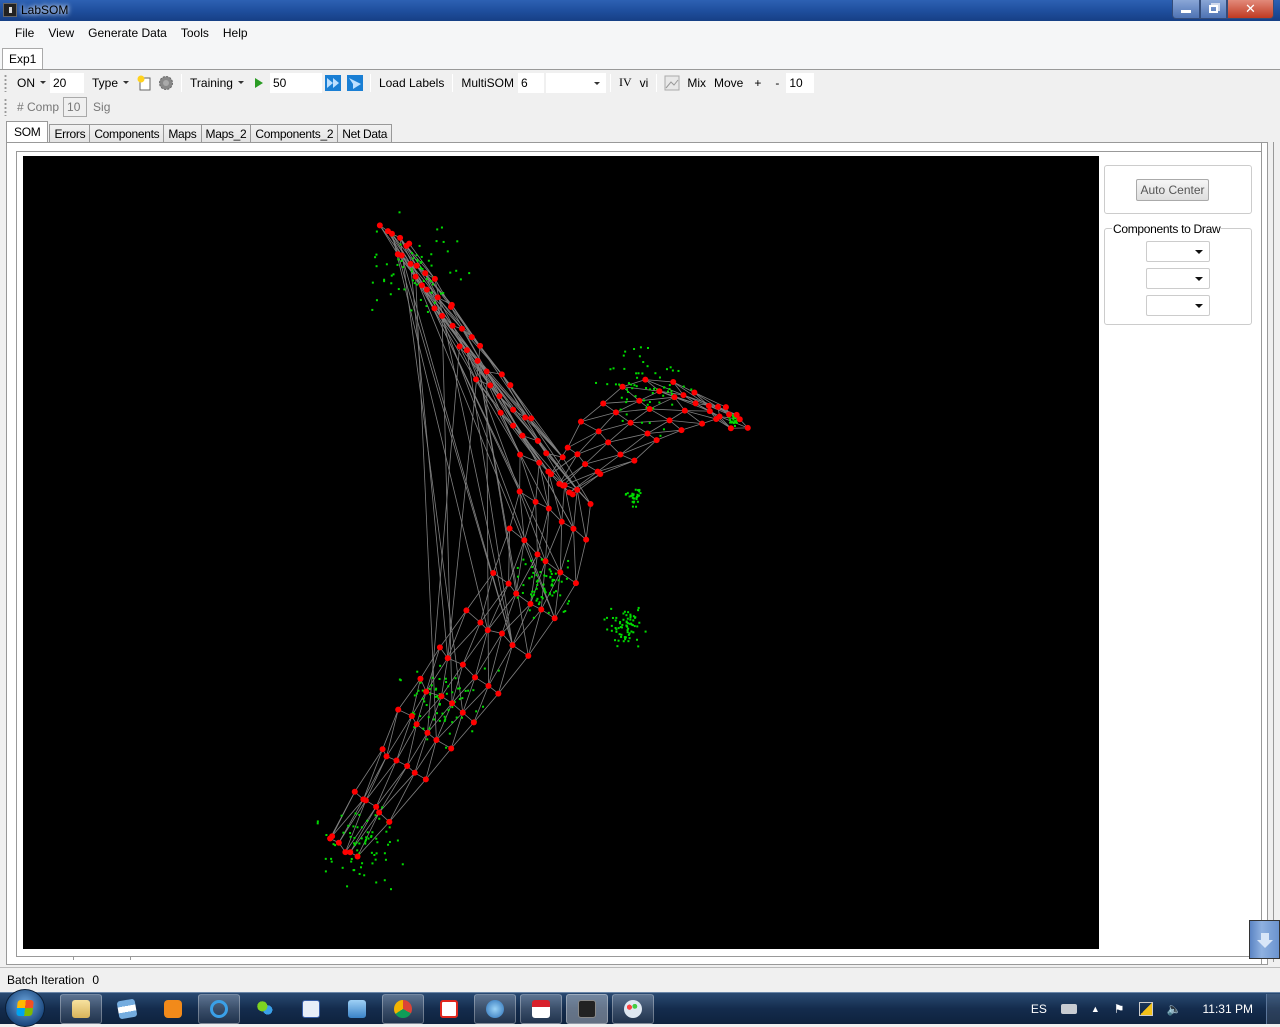  I want to click on restore-button, so click(1213, 9).